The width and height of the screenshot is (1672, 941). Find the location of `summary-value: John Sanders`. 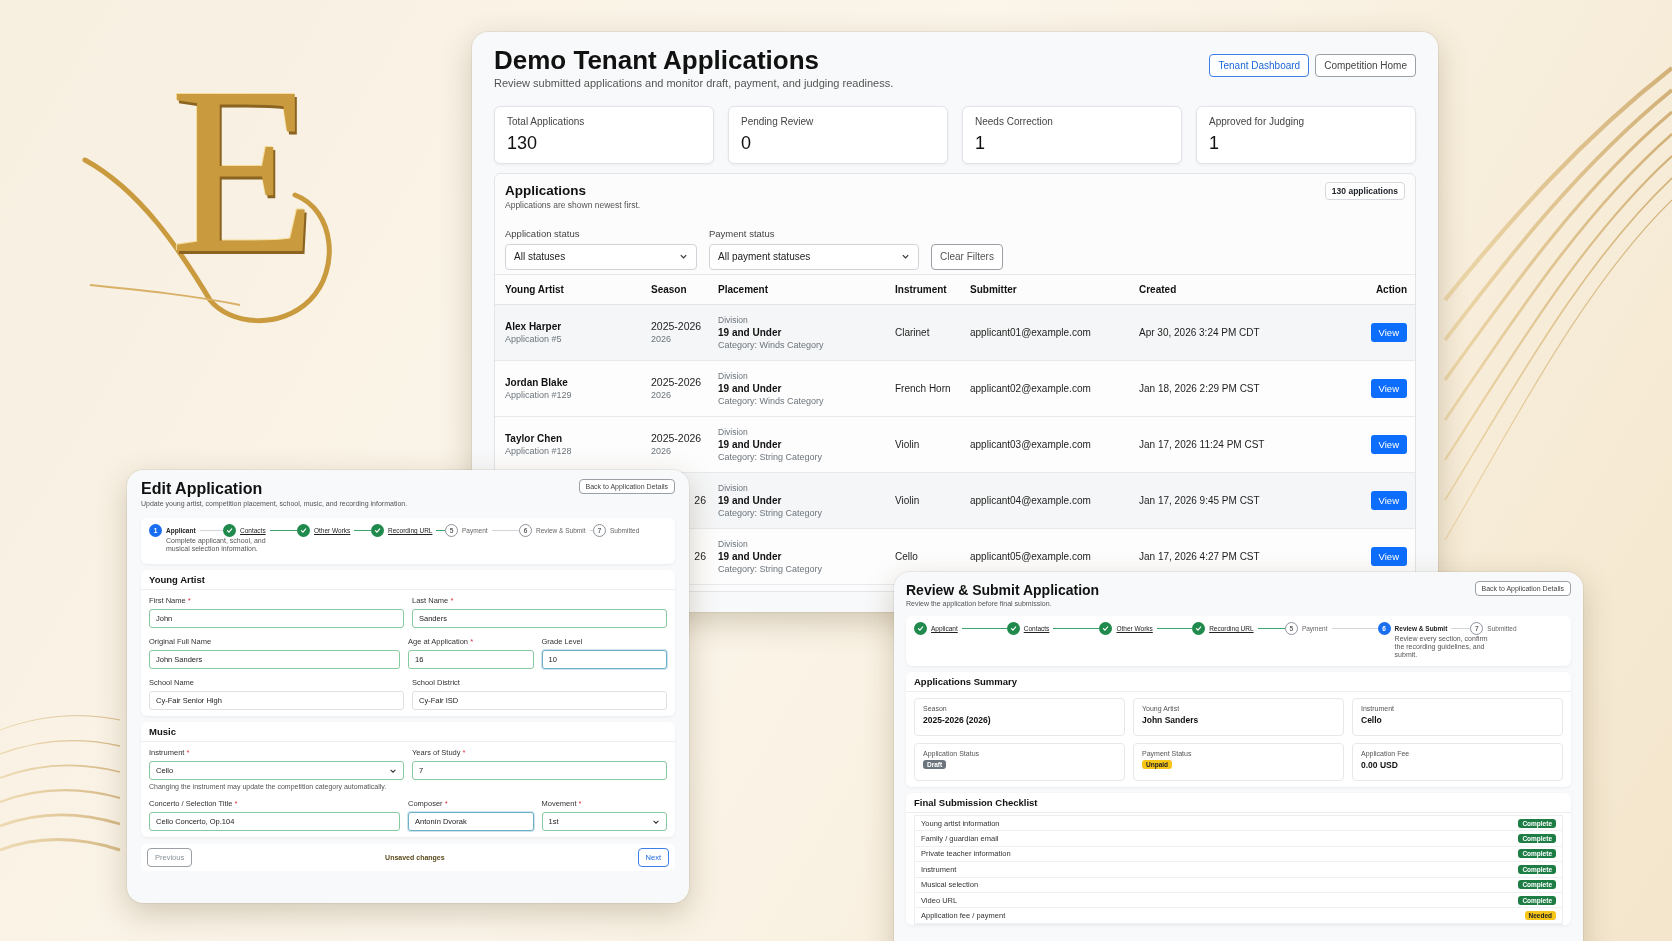

summary-value: John Sanders is located at coordinates (1170, 720).